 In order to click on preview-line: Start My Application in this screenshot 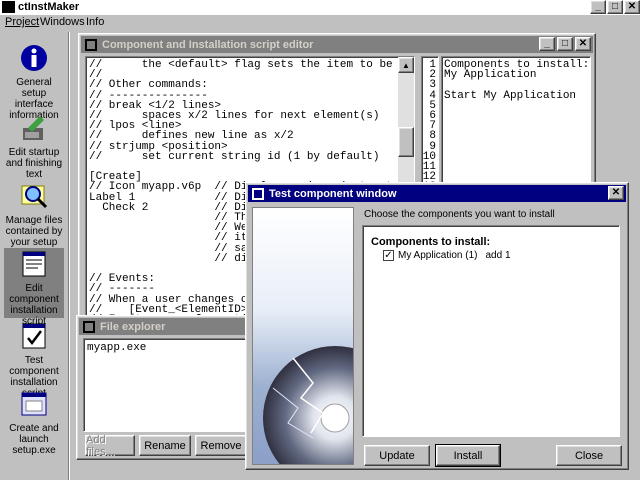, I will do `click(510, 95)`.